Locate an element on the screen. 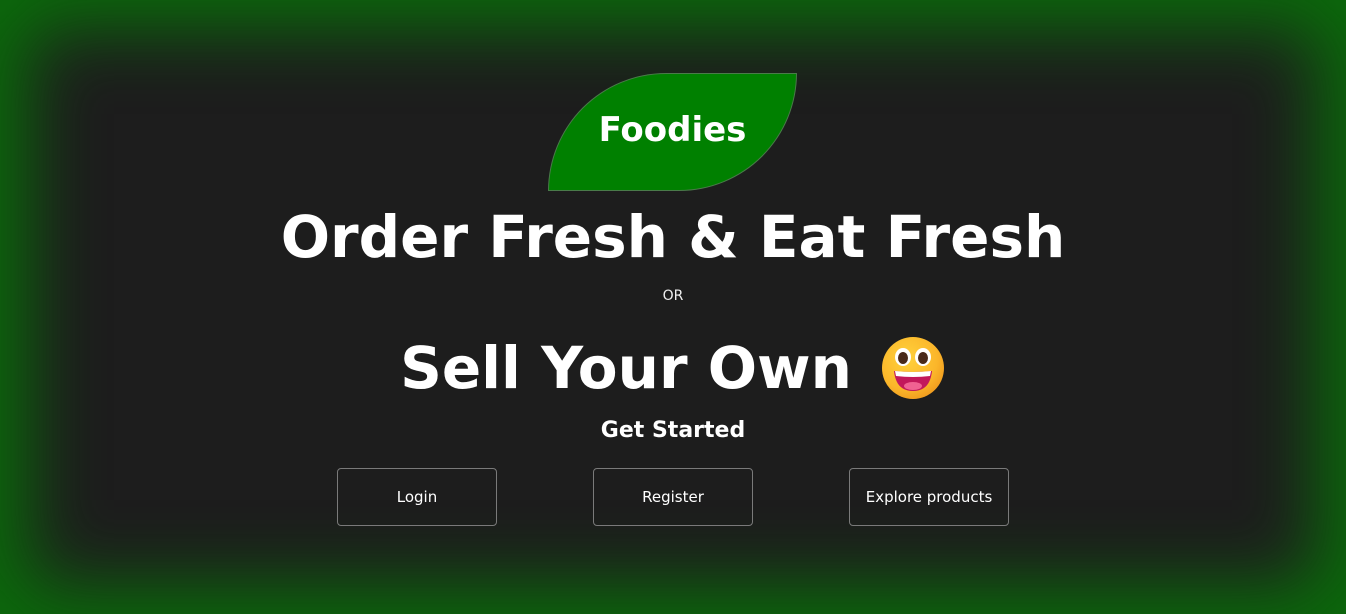  brand-name: Foodies is located at coordinates (672, 129).